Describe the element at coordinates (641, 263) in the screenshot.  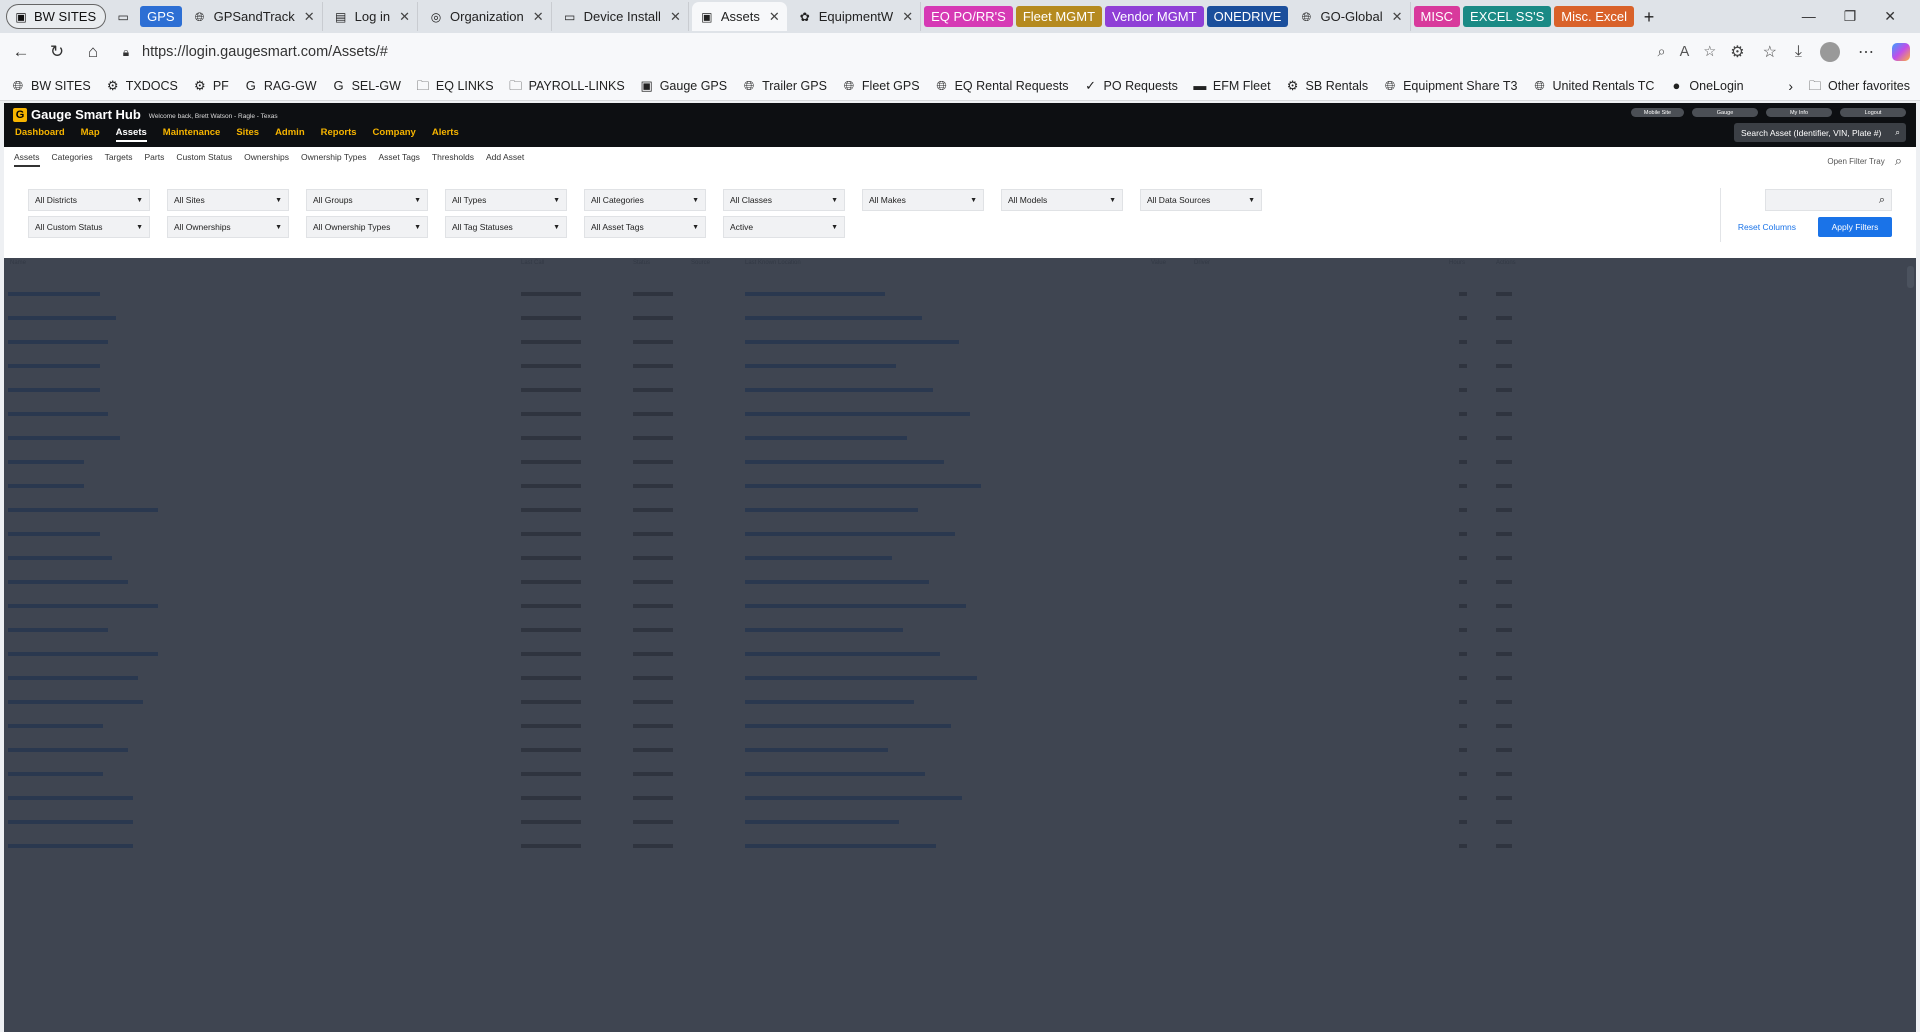
I see `column-header: Status` at that location.